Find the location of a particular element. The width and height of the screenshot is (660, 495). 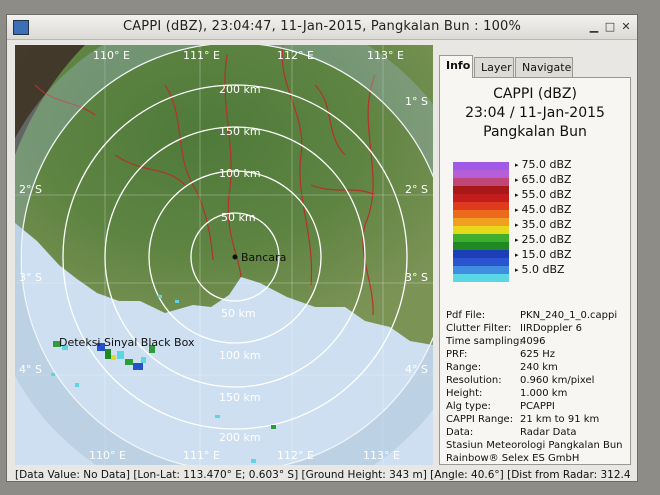

lon-label-bottom-113: 113° E is located at coordinates (381, 455).